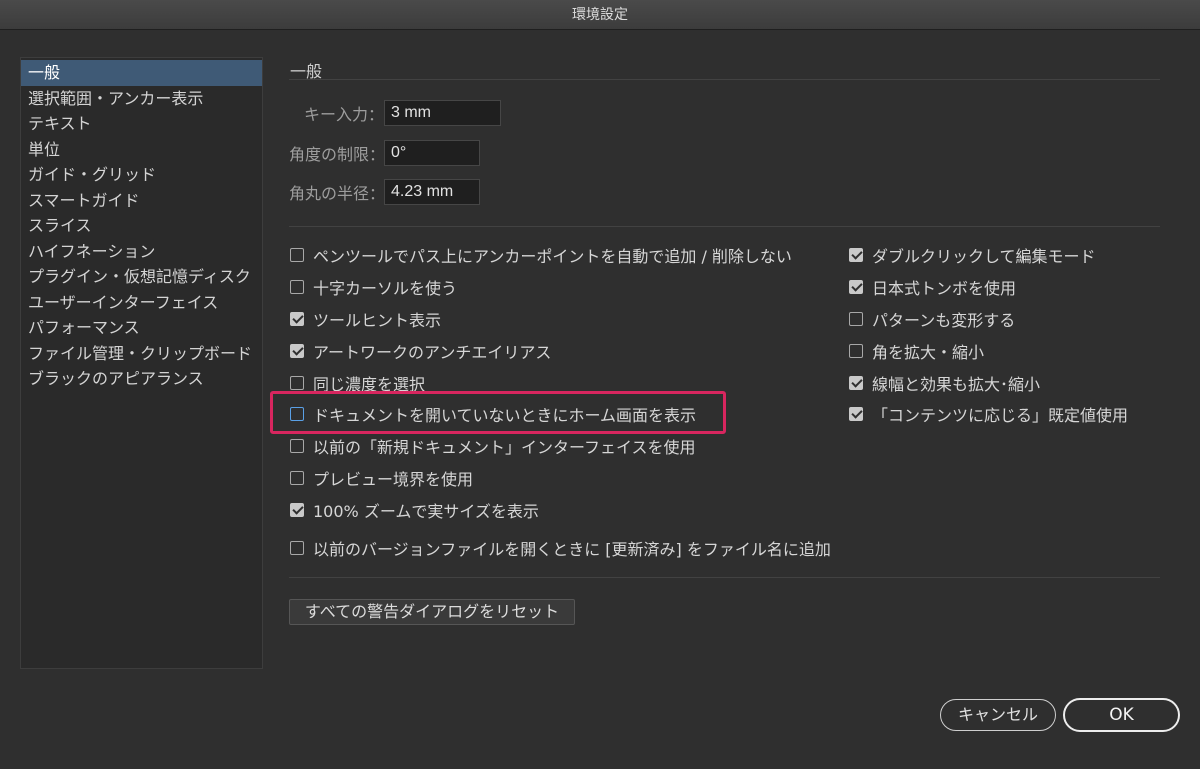  I want to click on corner-radius-label: 角丸の半径：, so click(337, 193).